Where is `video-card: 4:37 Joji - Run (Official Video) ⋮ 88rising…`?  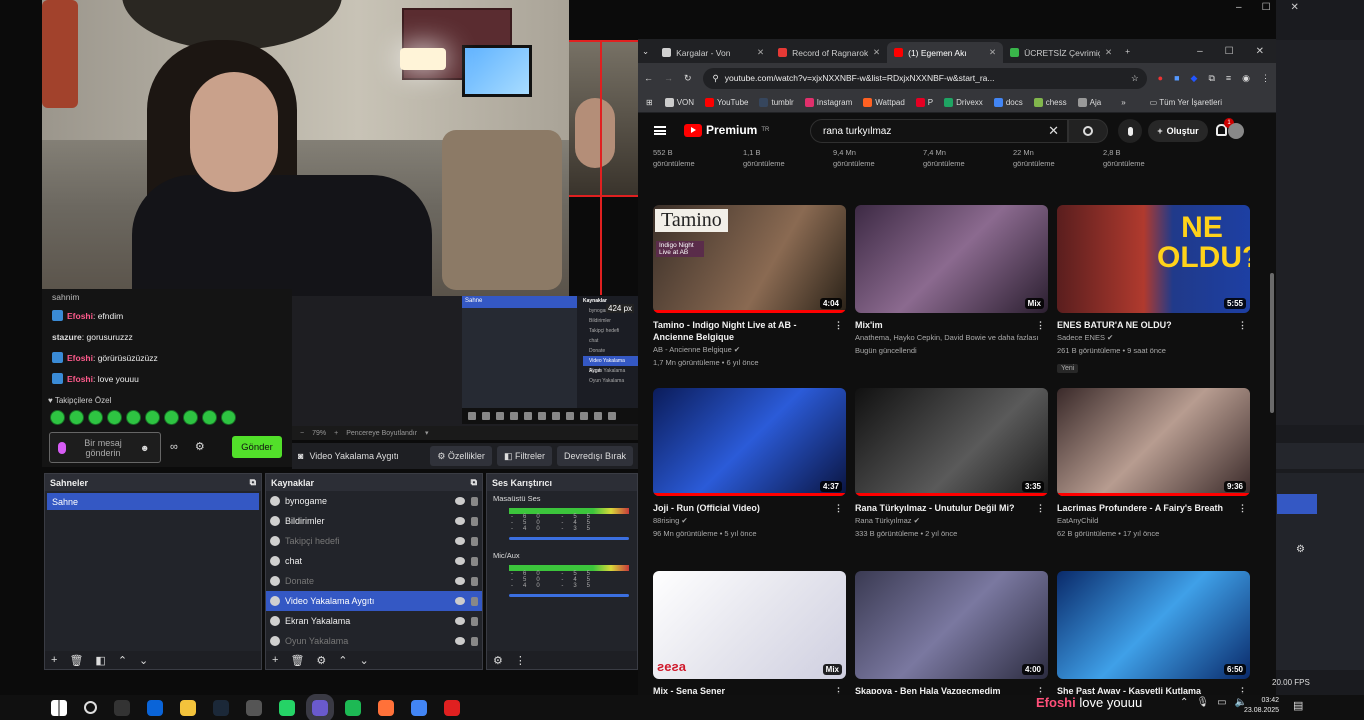 video-card: 4:37 Joji - Run (Official Video) ⋮ 88rising… is located at coordinates (749, 464).